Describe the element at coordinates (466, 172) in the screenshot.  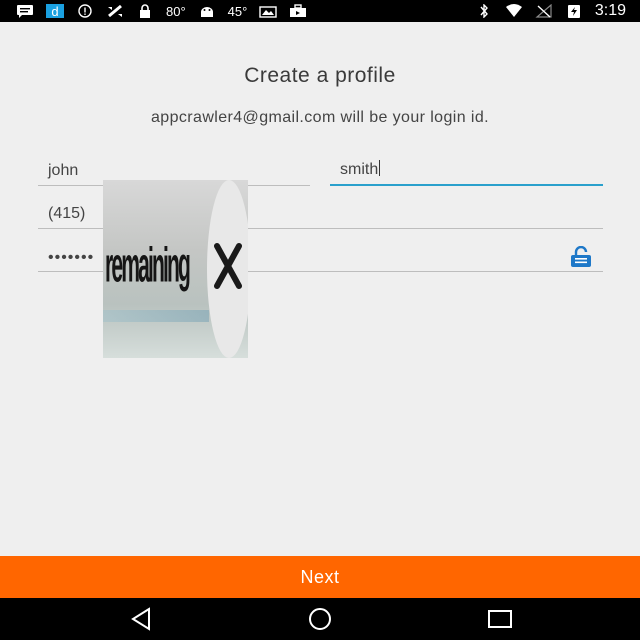
I see `last-name-field: smith` at that location.